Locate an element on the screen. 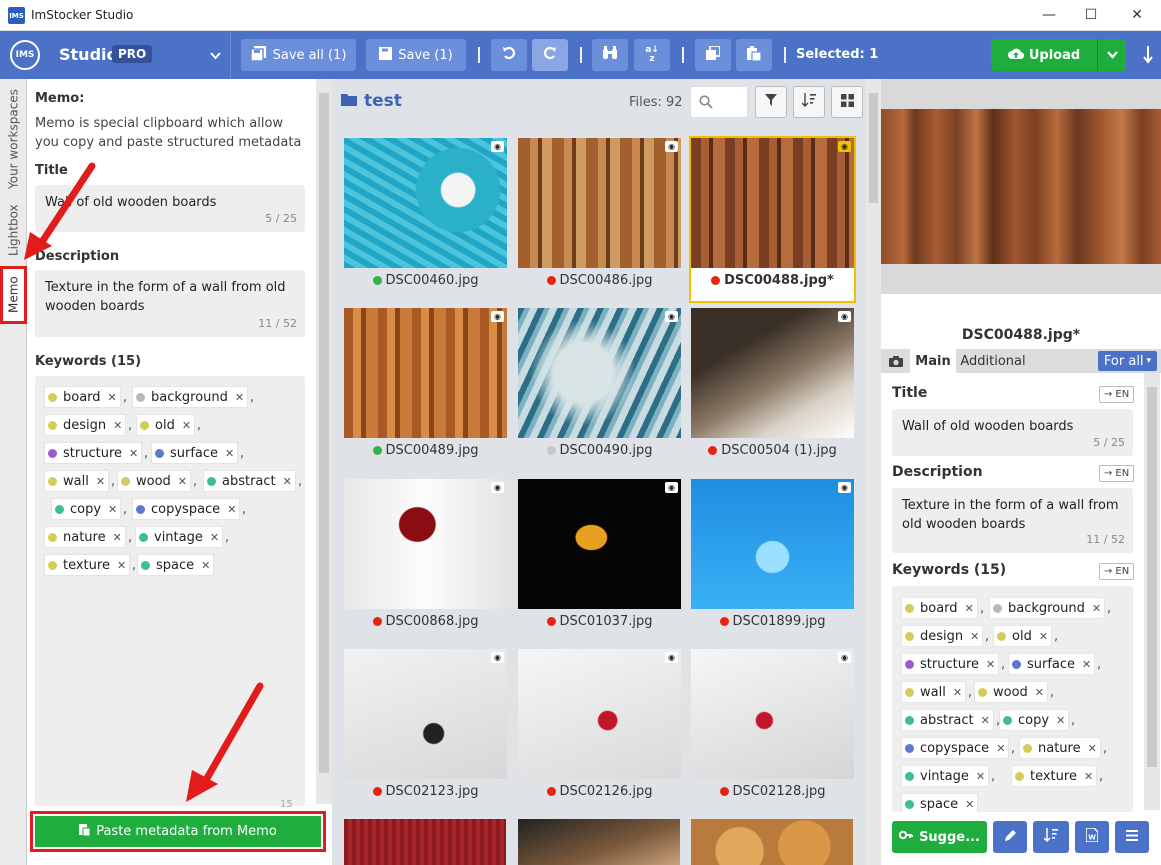  preview-image is located at coordinates (1021, 186).